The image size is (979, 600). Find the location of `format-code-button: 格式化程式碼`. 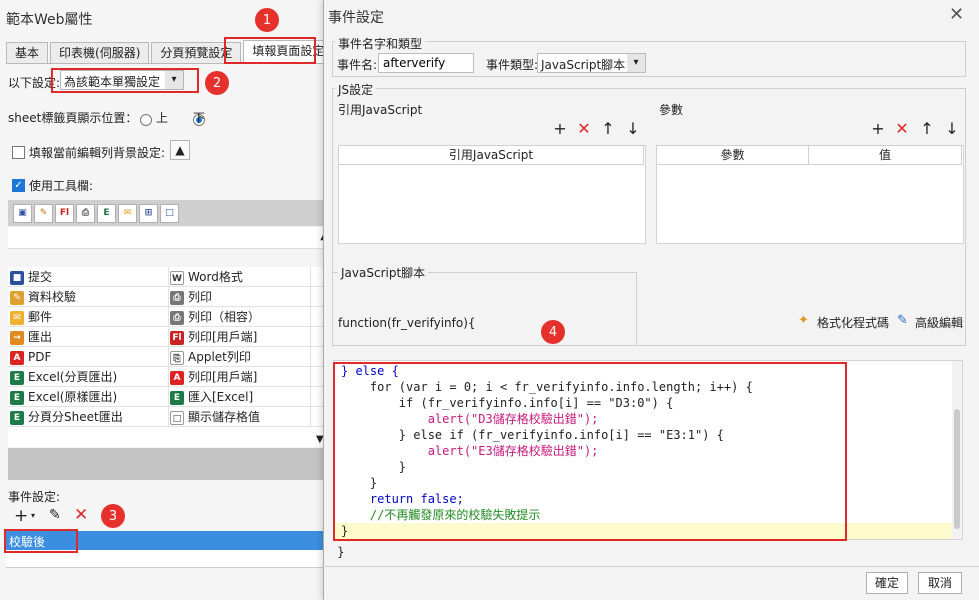

format-code-button: 格式化程式碼 is located at coordinates (853, 322).